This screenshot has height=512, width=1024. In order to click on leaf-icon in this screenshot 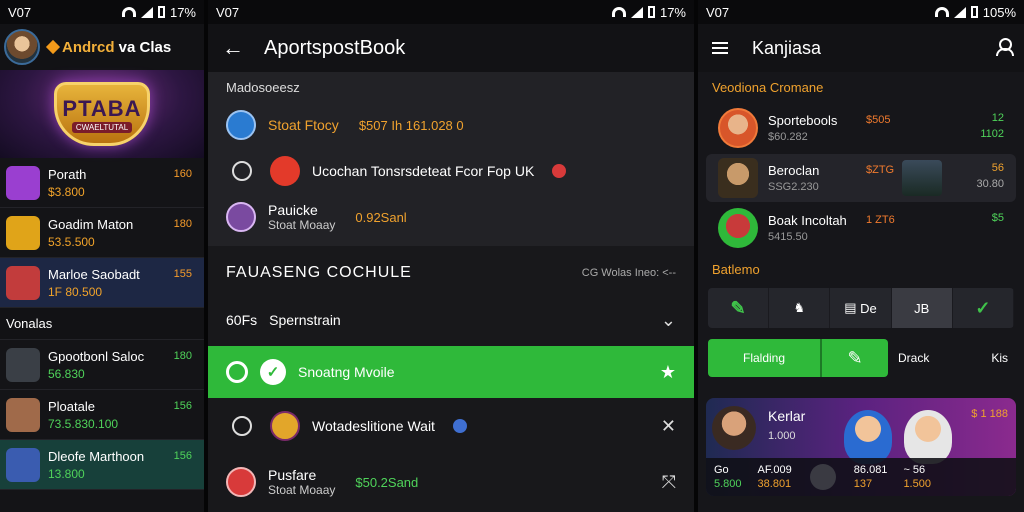, I will do `click(822, 477)`.